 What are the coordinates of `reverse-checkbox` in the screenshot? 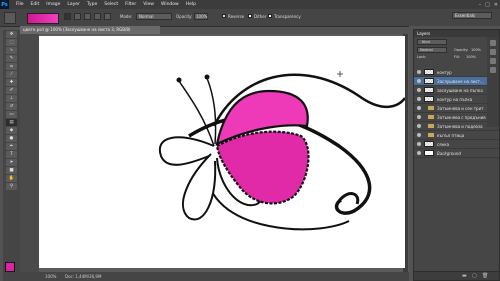 It's located at (224, 16).